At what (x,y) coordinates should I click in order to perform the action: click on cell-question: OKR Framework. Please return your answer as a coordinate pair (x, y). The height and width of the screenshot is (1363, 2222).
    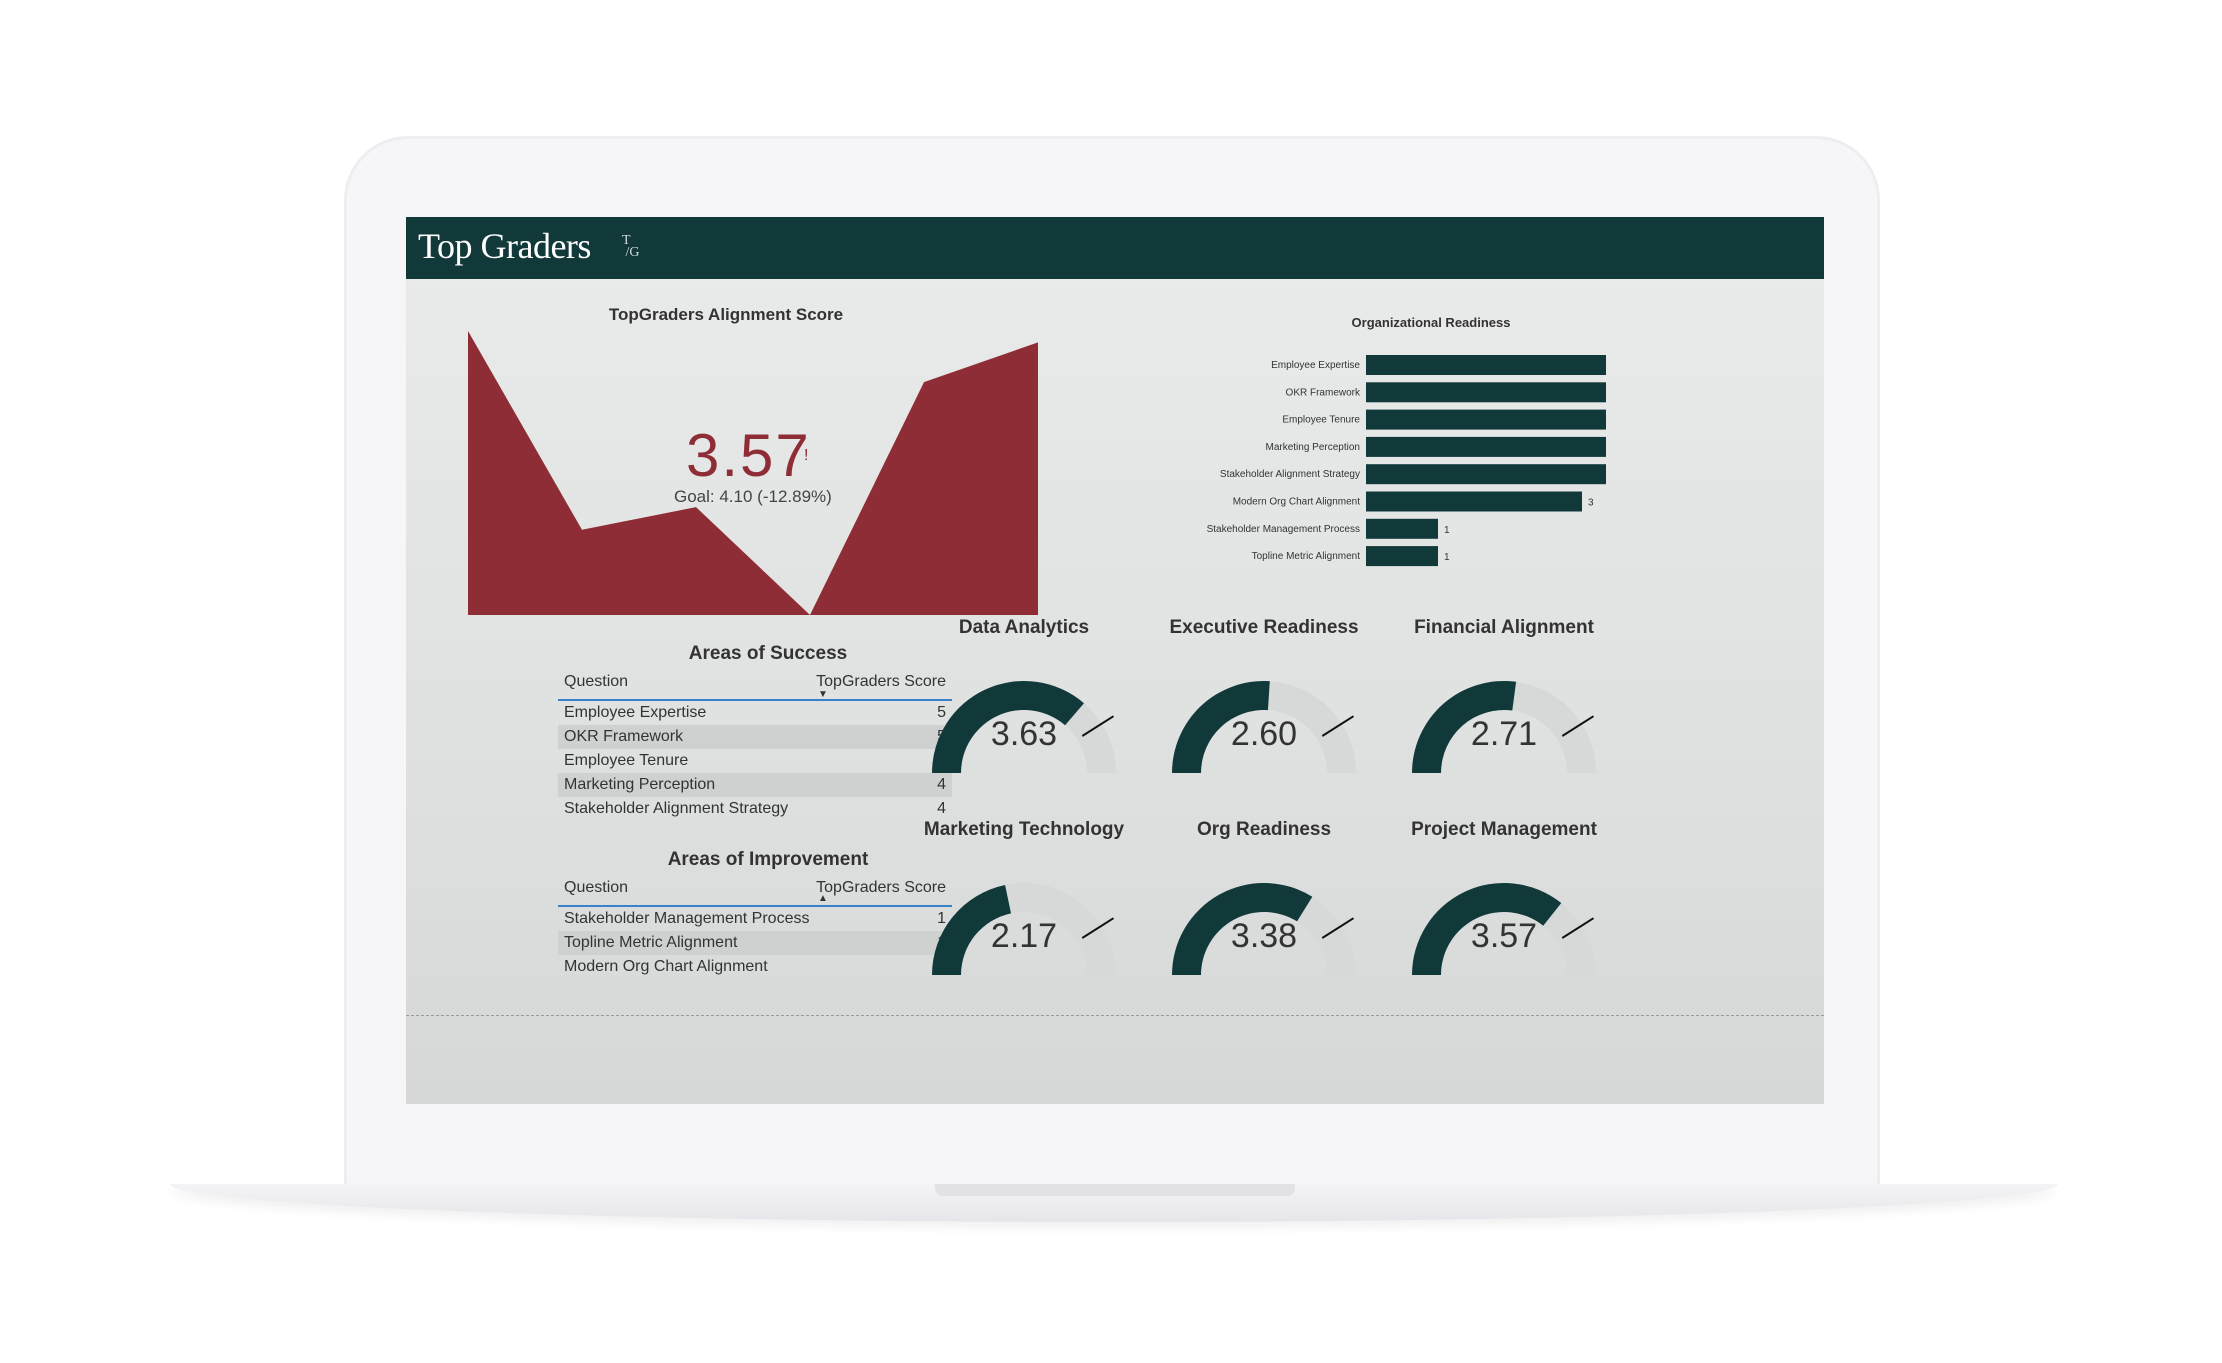
    Looking at the image, I should click on (624, 736).